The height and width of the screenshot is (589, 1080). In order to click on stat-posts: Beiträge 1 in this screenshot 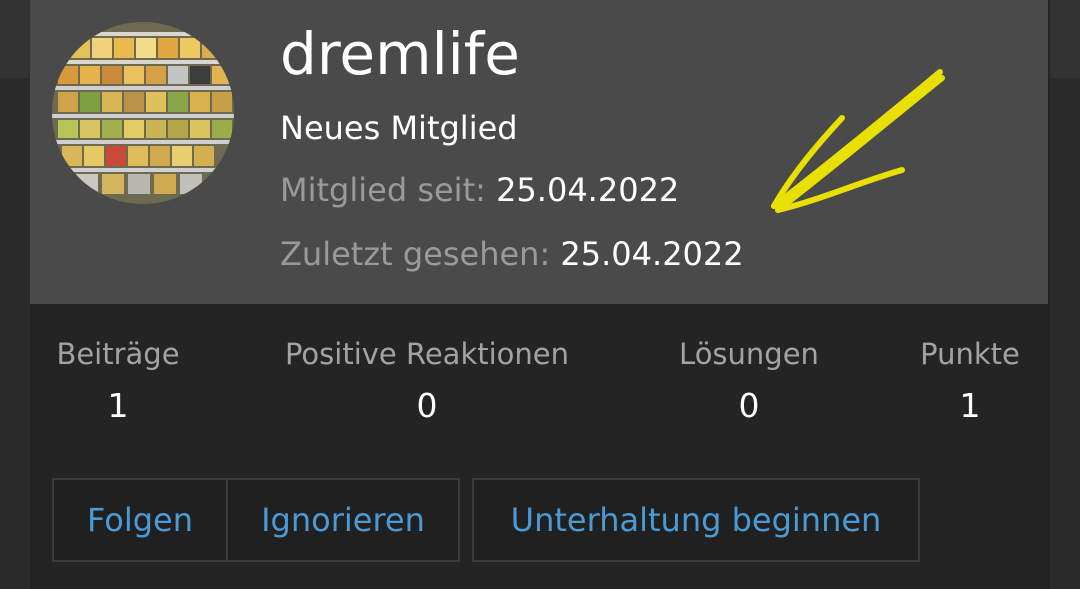, I will do `click(118, 381)`.